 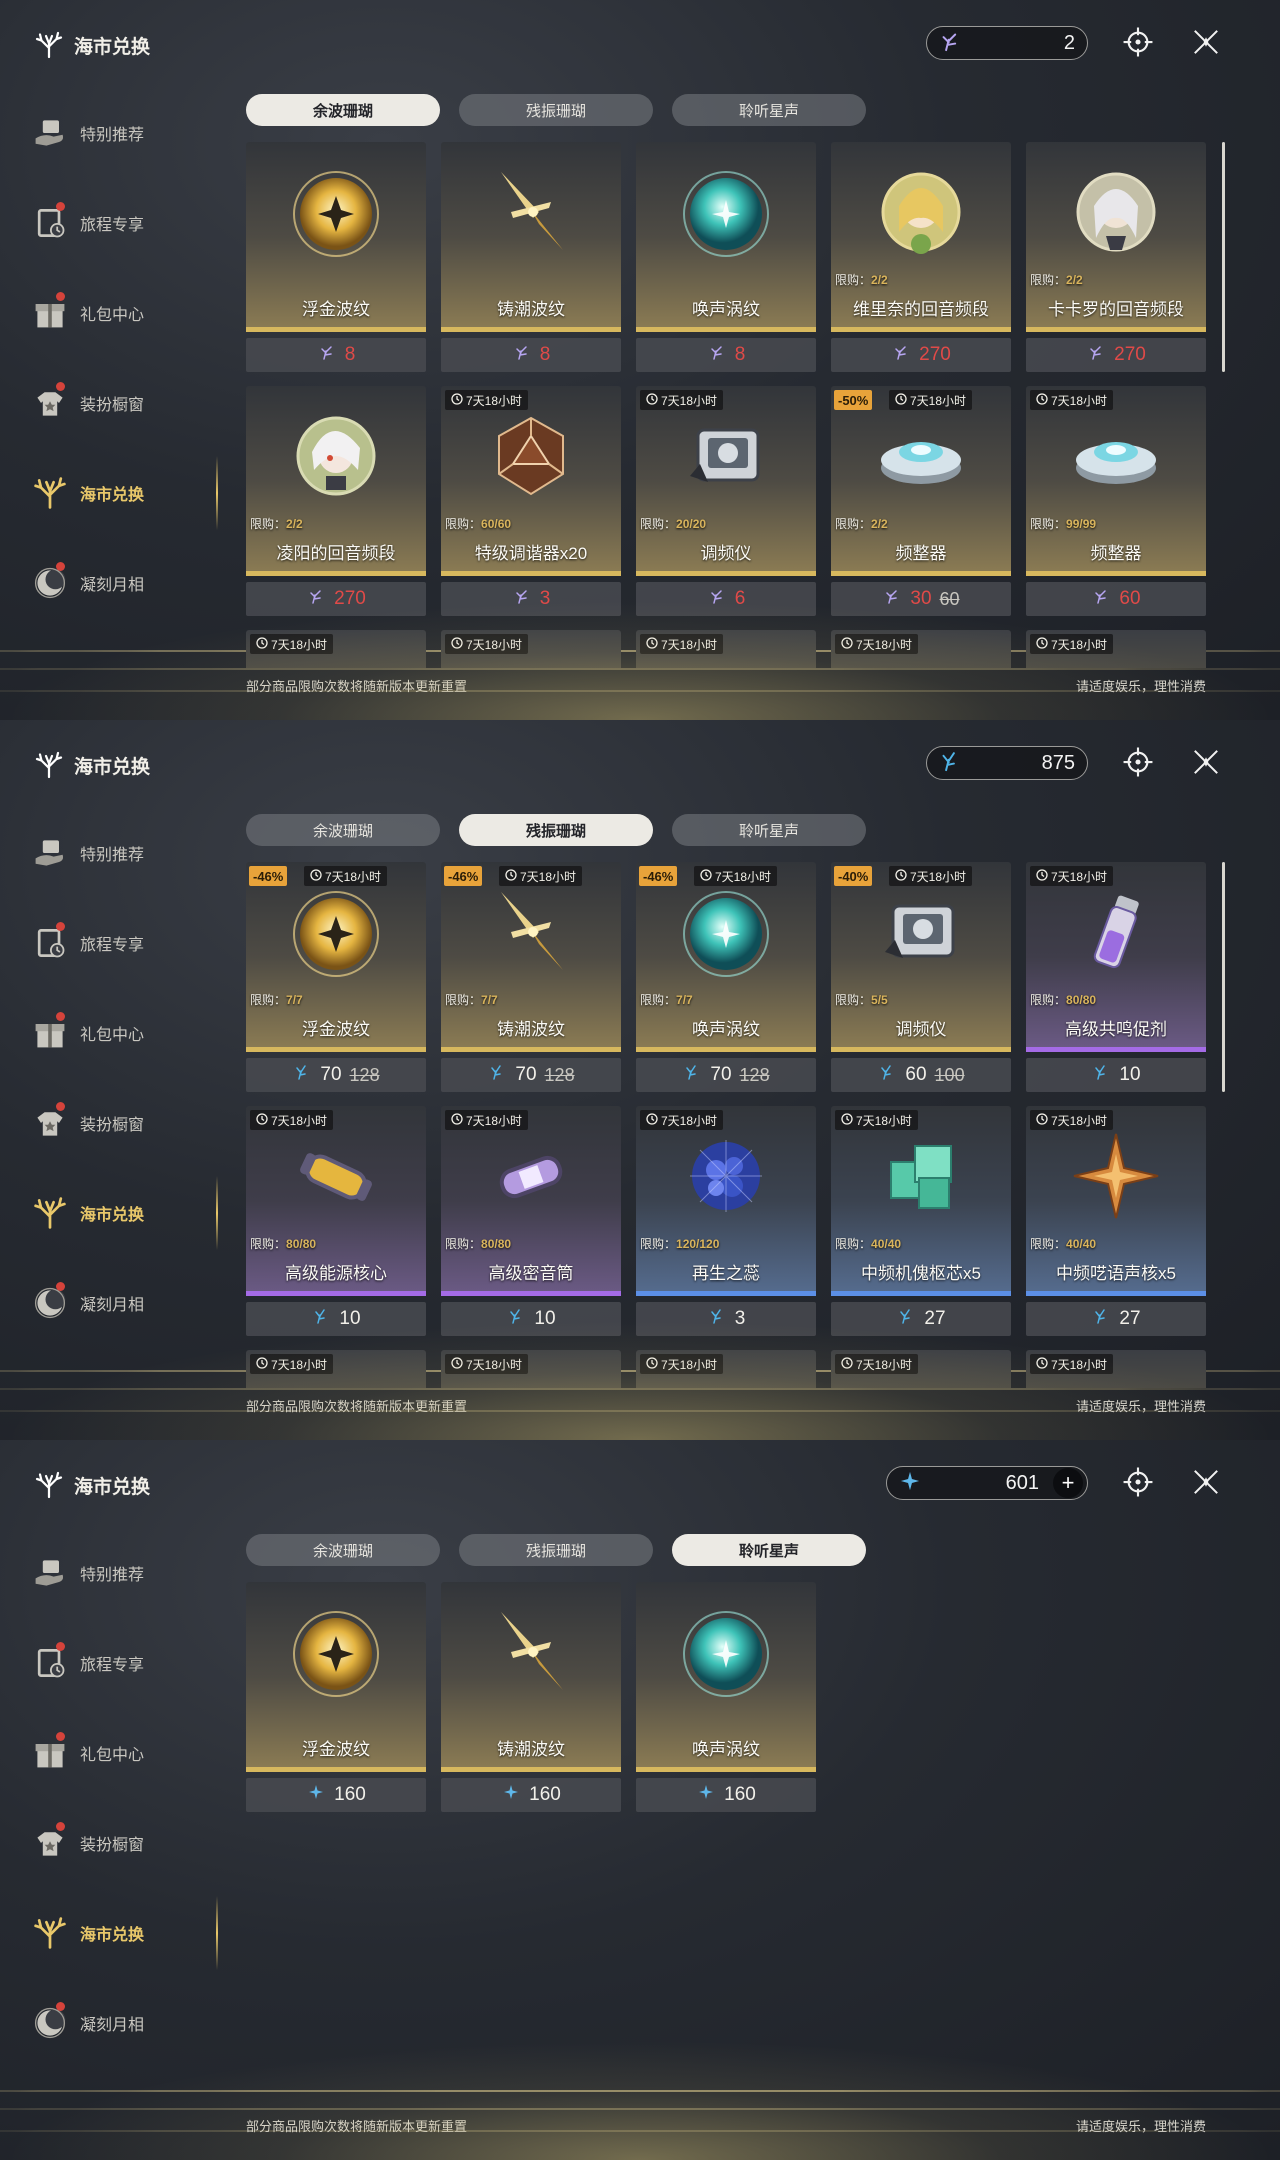 What do you see at coordinates (726, 501) in the screenshot?
I see `shop-item-card: 7天18小时 限购：20/20 调频仪 6` at bounding box center [726, 501].